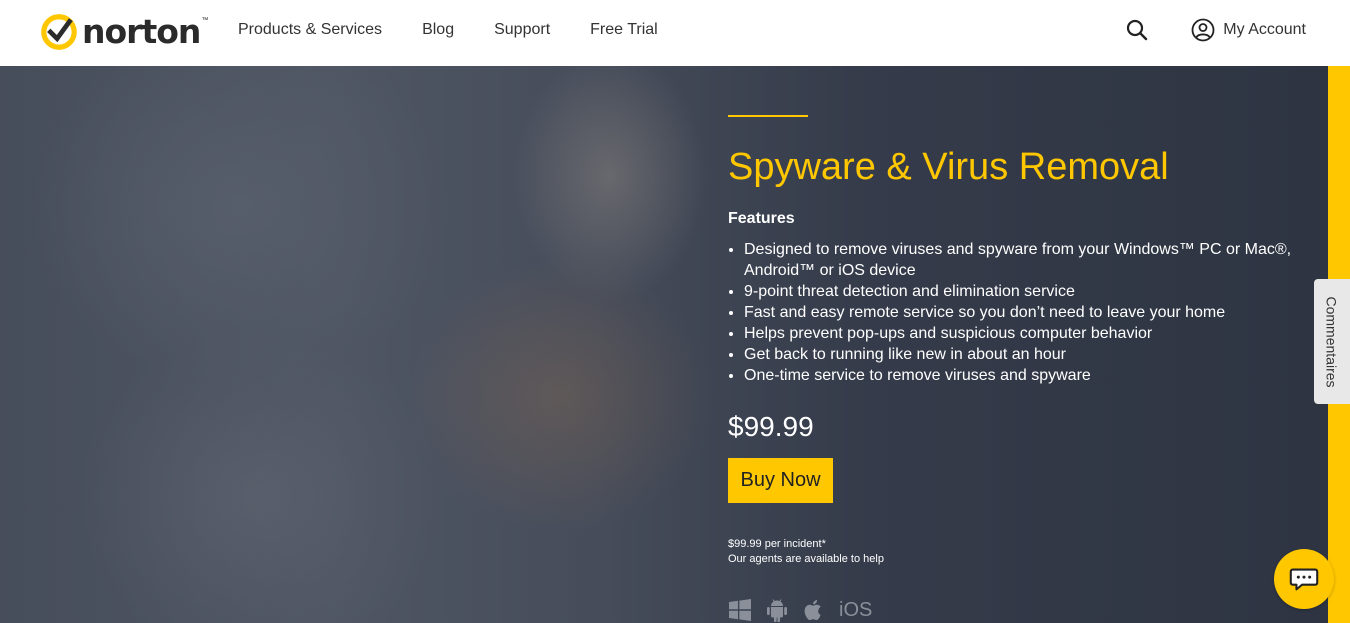 The width and height of the screenshot is (1350, 623). I want to click on price: $99.99, so click(771, 426).